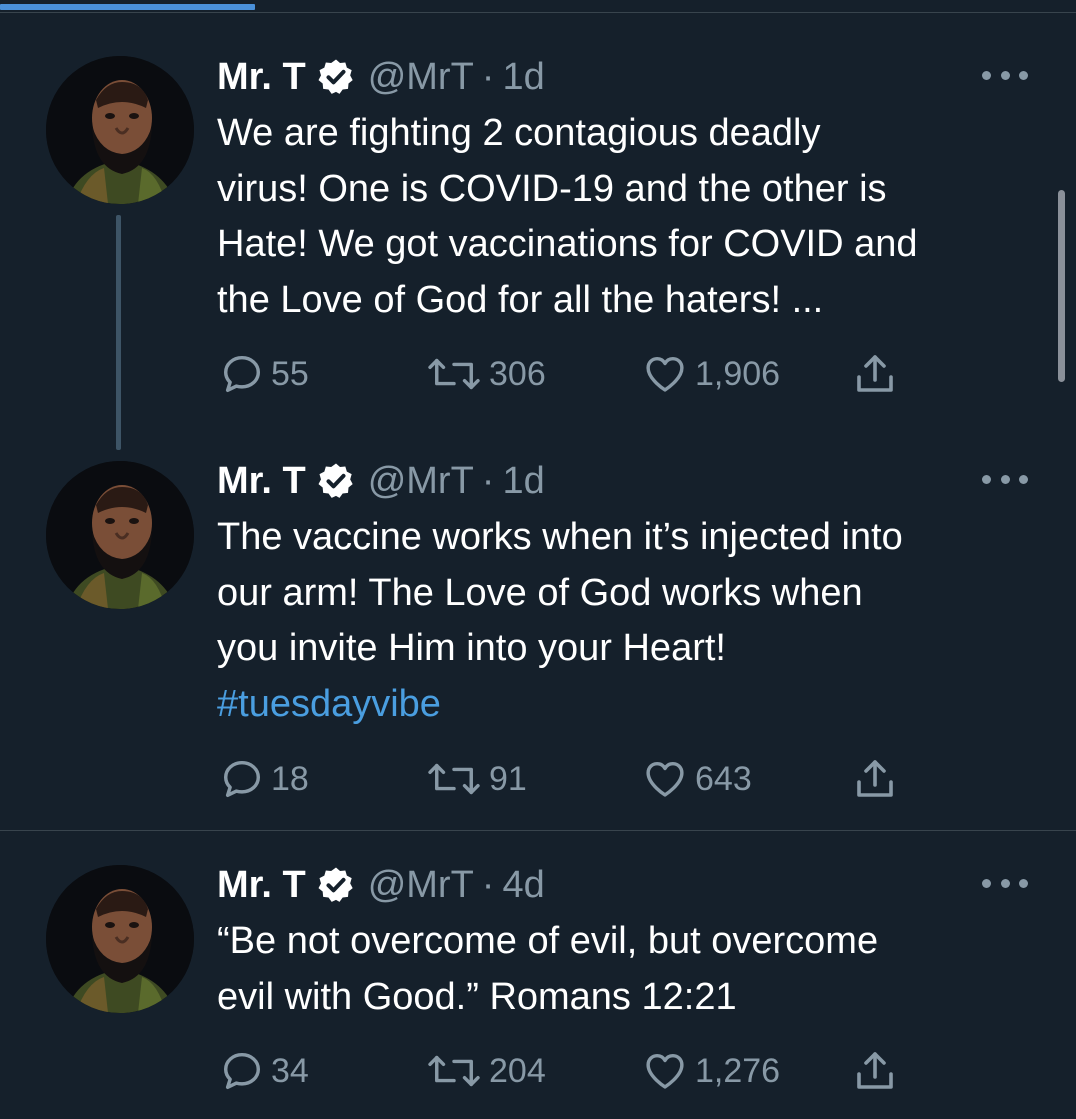  I want to click on tweet-text-line: Hate! We got vaccinations for COVID and, so click(567, 244).